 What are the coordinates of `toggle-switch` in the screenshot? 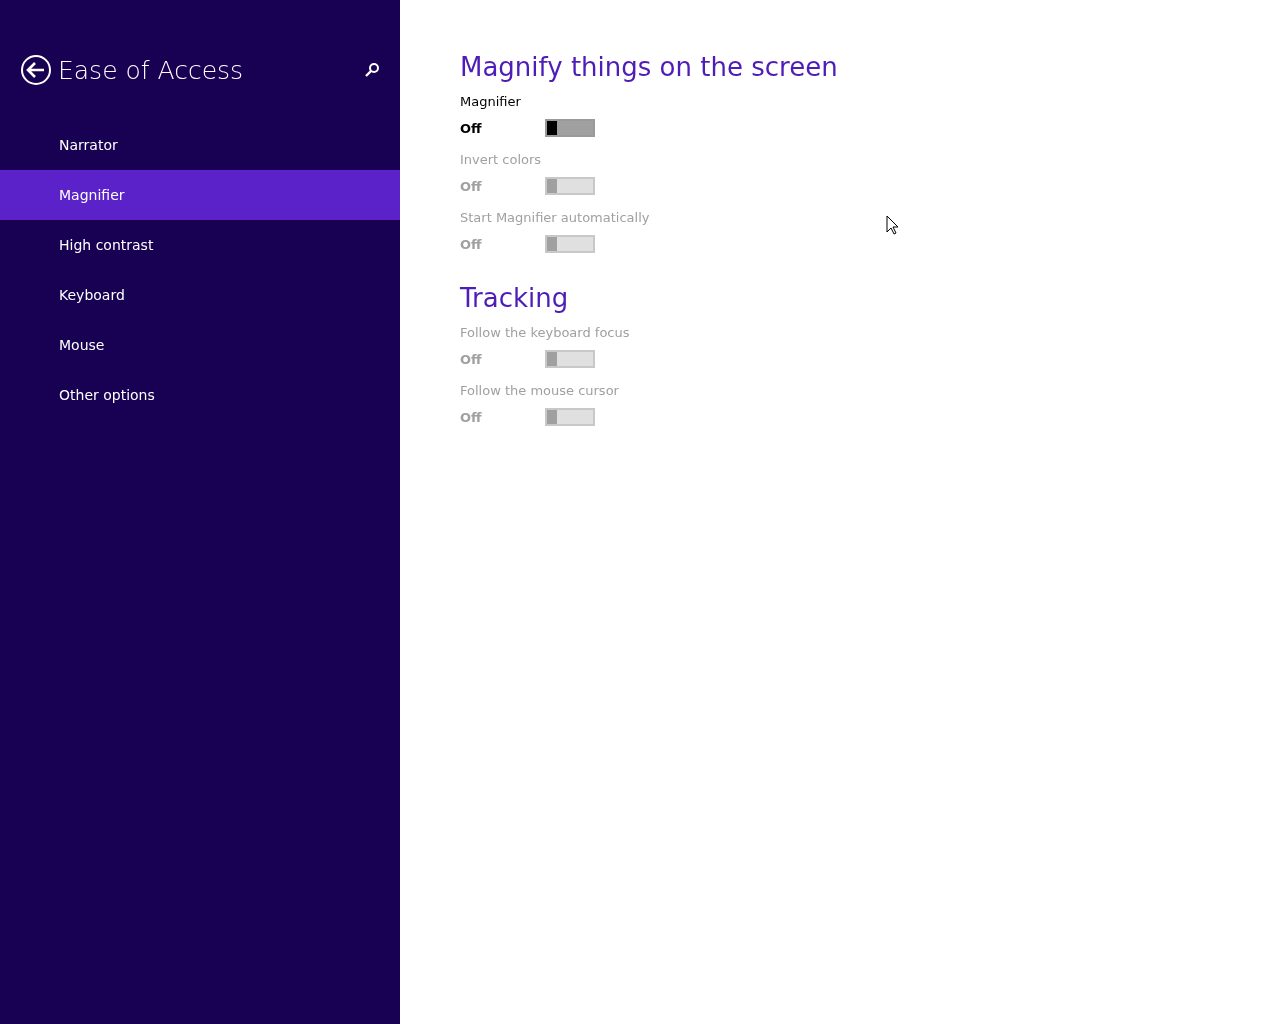 It's located at (570, 128).